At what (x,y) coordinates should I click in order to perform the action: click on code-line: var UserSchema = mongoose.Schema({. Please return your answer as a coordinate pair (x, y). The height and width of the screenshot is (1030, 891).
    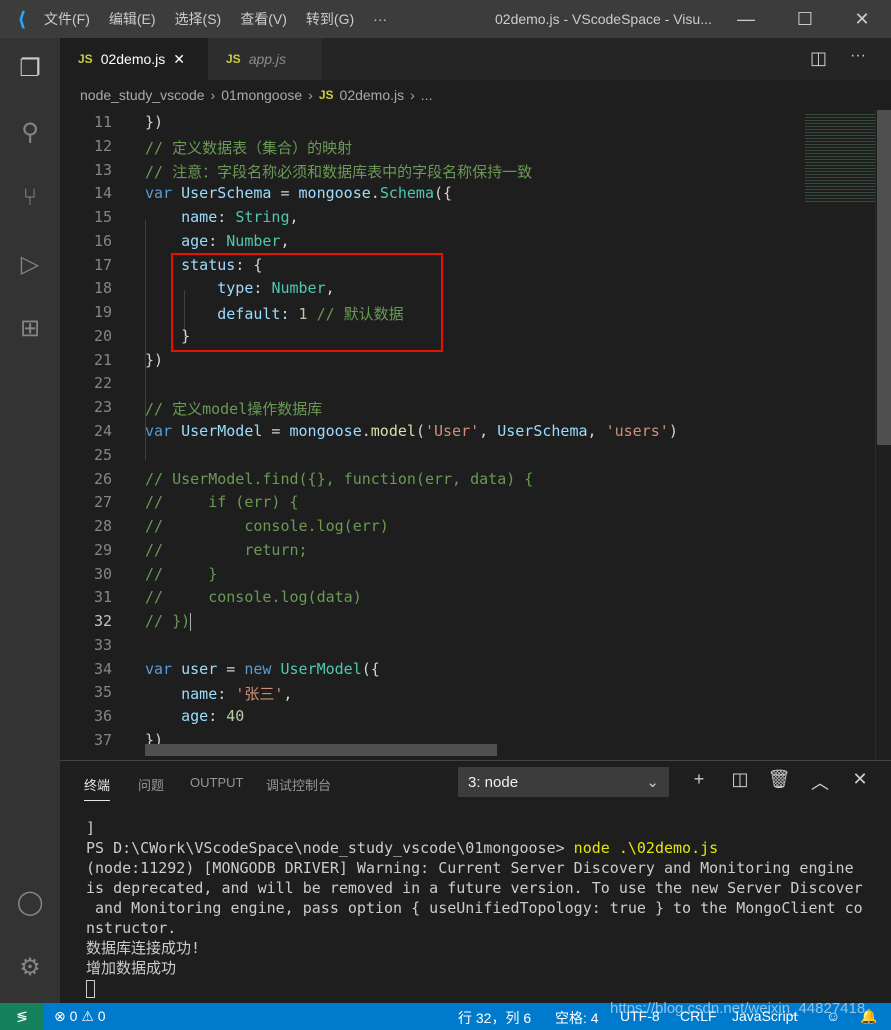
    Looking at the image, I should click on (298, 193).